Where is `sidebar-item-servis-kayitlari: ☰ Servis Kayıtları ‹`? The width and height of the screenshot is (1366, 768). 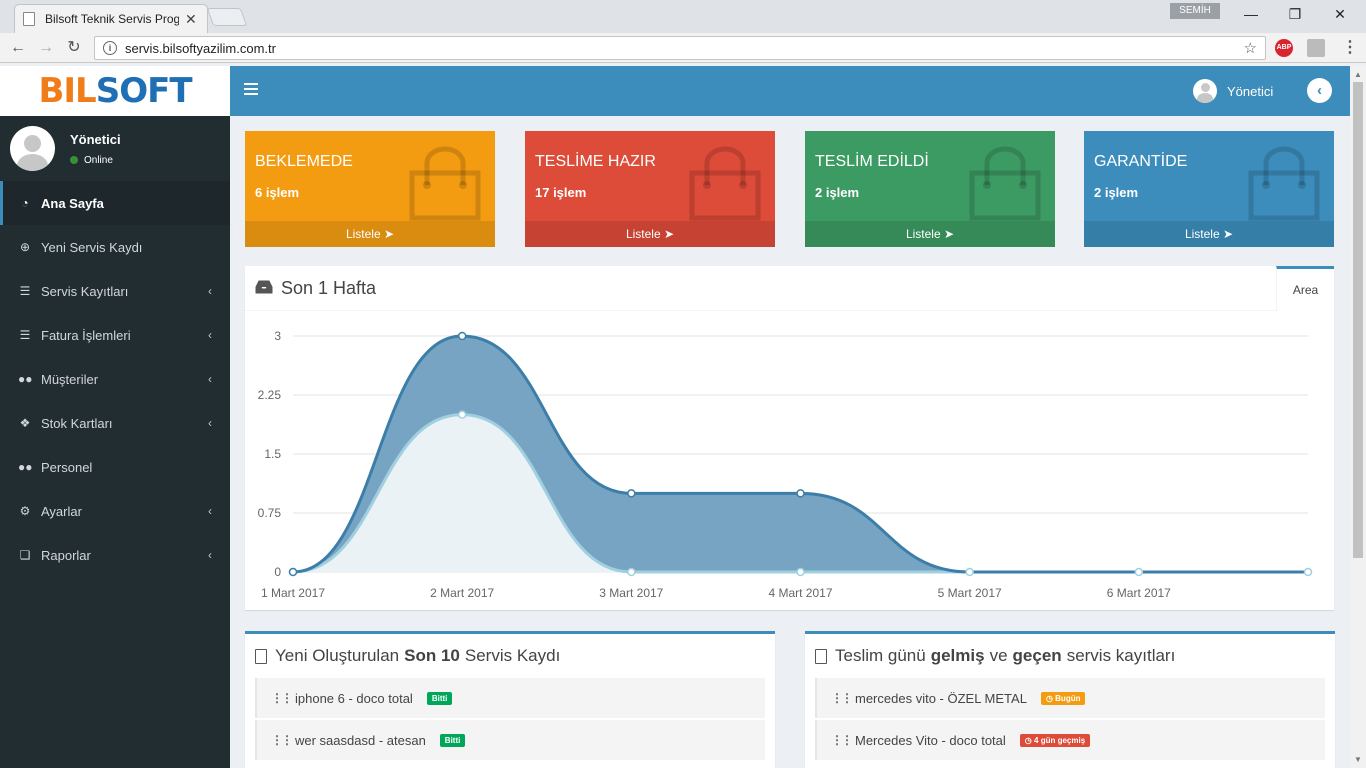 sidebar-item-servis-kayitlari: ☰ Servis Kayıtları ‹ is located at coordinates (115, 291).